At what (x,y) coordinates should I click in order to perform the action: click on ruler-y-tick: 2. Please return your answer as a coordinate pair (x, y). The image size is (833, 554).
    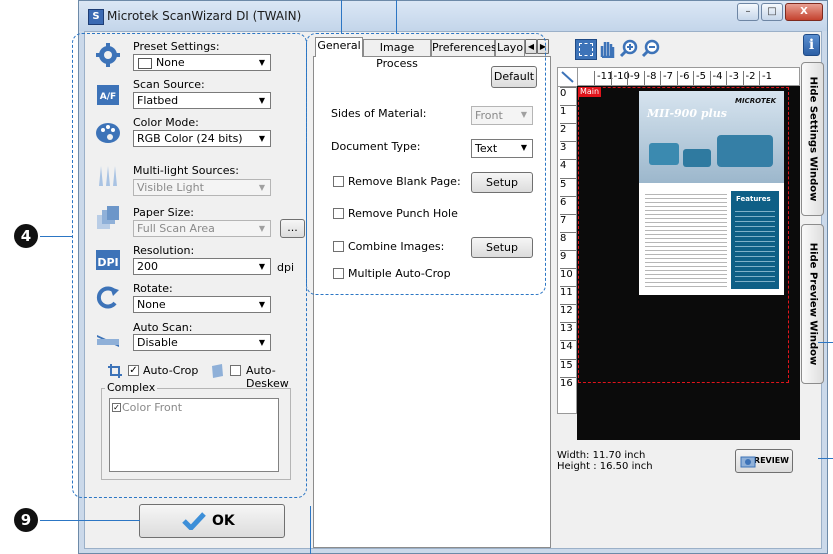
    Looking at the image, I should click on (568, 129).